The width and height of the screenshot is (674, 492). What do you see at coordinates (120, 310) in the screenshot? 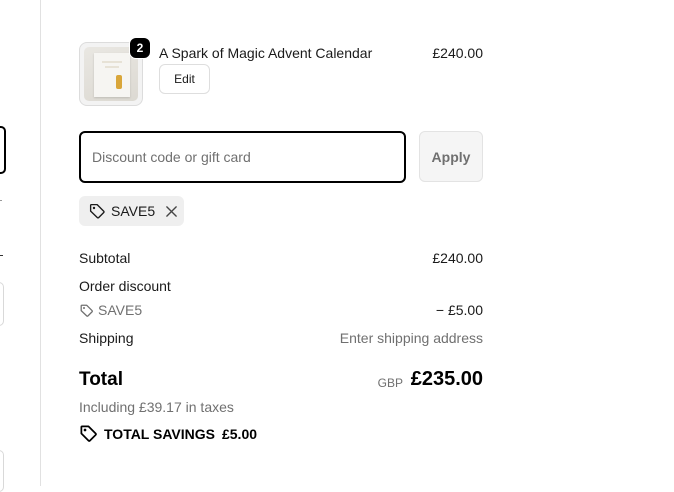
I see `discount-code-text: SAVE5` at bounding box center [120, 310].